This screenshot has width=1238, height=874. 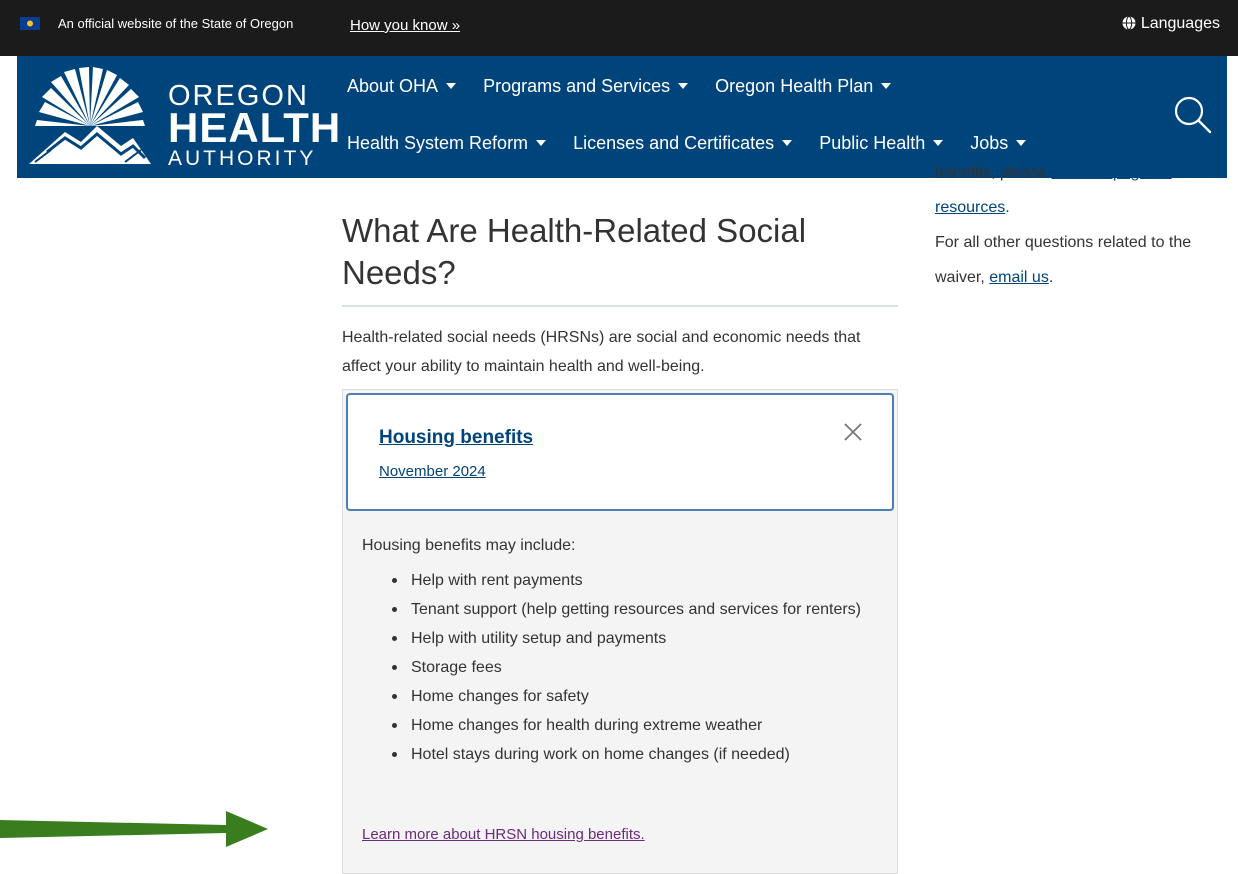 I want to click on close-icon, so click(x=853, y=432).